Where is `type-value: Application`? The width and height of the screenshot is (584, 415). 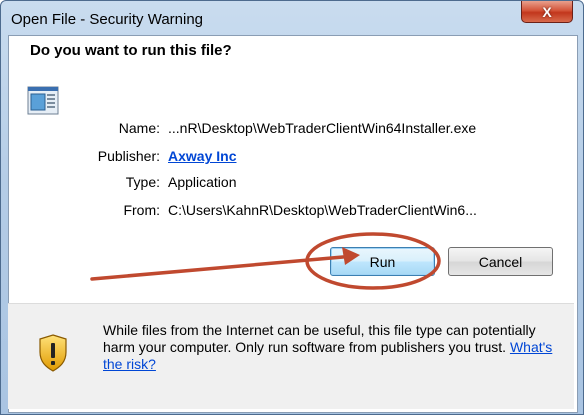
type-value: Application is located at coordinates (202, 182).